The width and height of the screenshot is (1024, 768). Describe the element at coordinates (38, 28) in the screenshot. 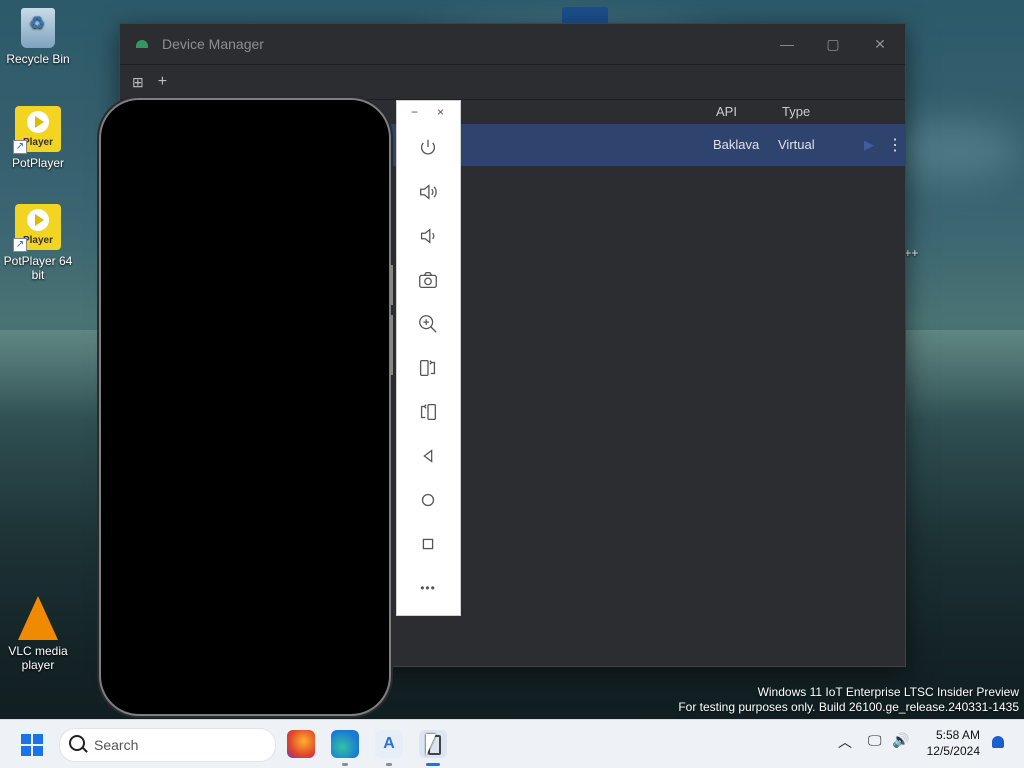

I see `recycle-bin-icon` at that location.